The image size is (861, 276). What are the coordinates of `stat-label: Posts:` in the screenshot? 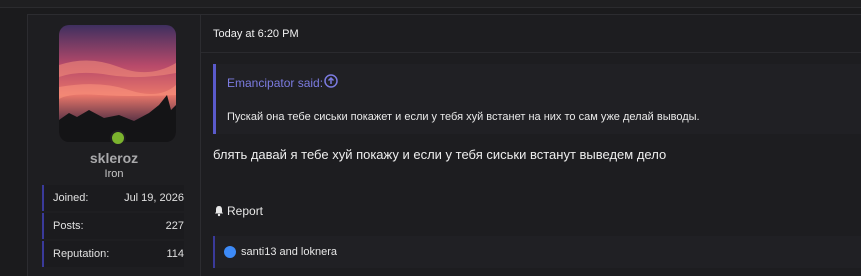 It's located at (68, 226).